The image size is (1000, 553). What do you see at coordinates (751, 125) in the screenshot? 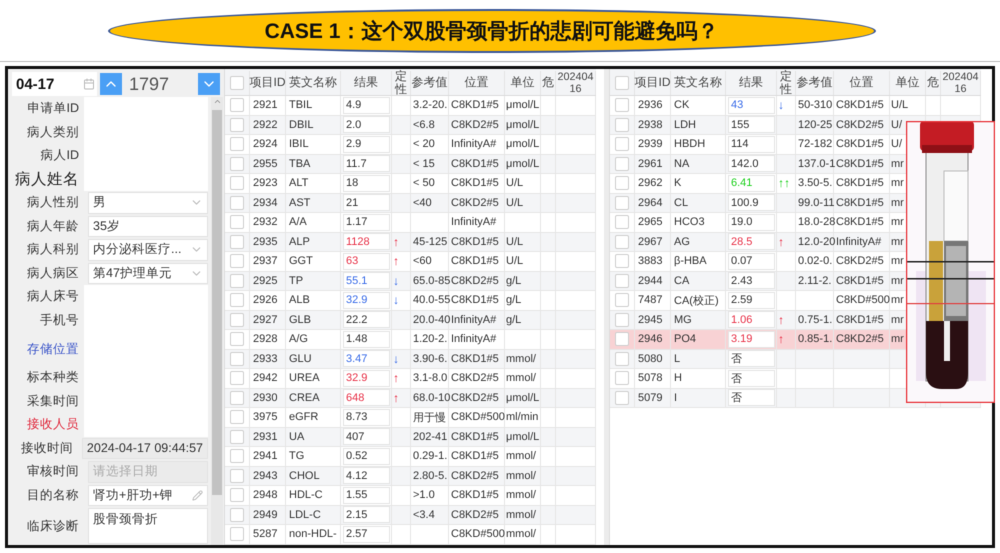
I see `result-field: 155` at bounding box center [751, 125].